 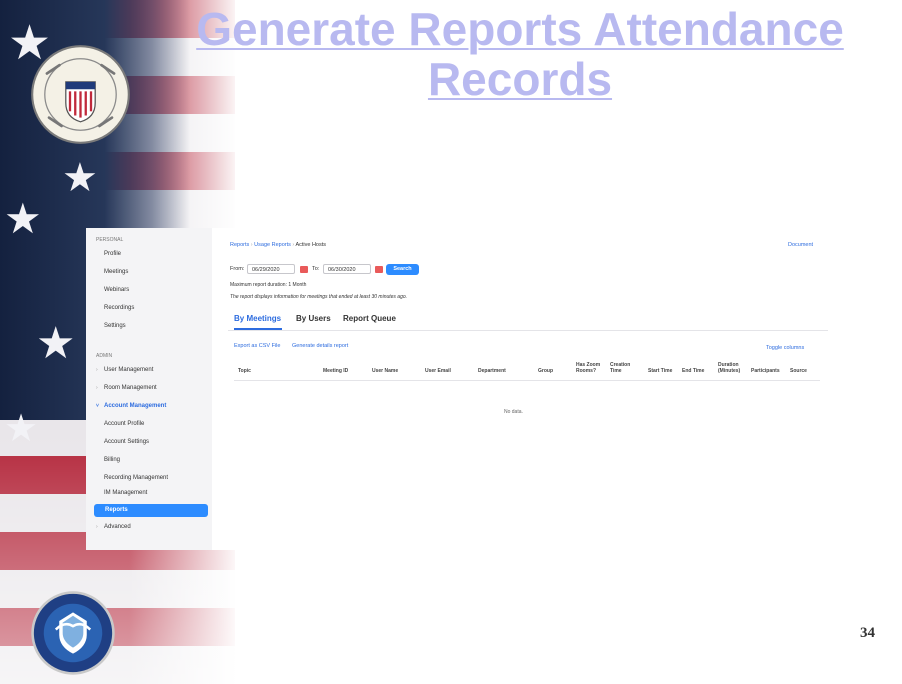 I want to click on breadcrumb-usage-reports: Usage Reports, so click(x=272, y=245).